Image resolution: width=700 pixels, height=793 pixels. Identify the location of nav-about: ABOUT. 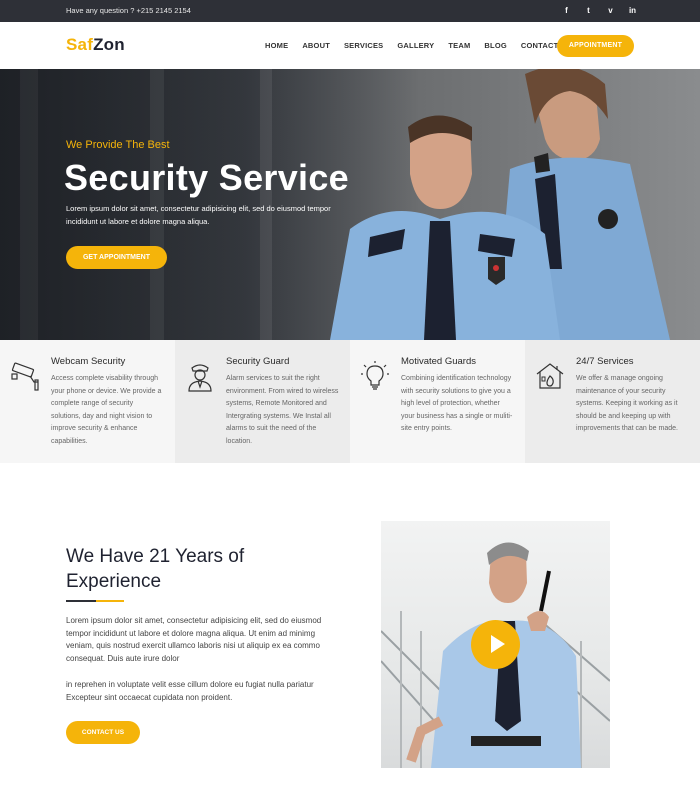
(316, 45).